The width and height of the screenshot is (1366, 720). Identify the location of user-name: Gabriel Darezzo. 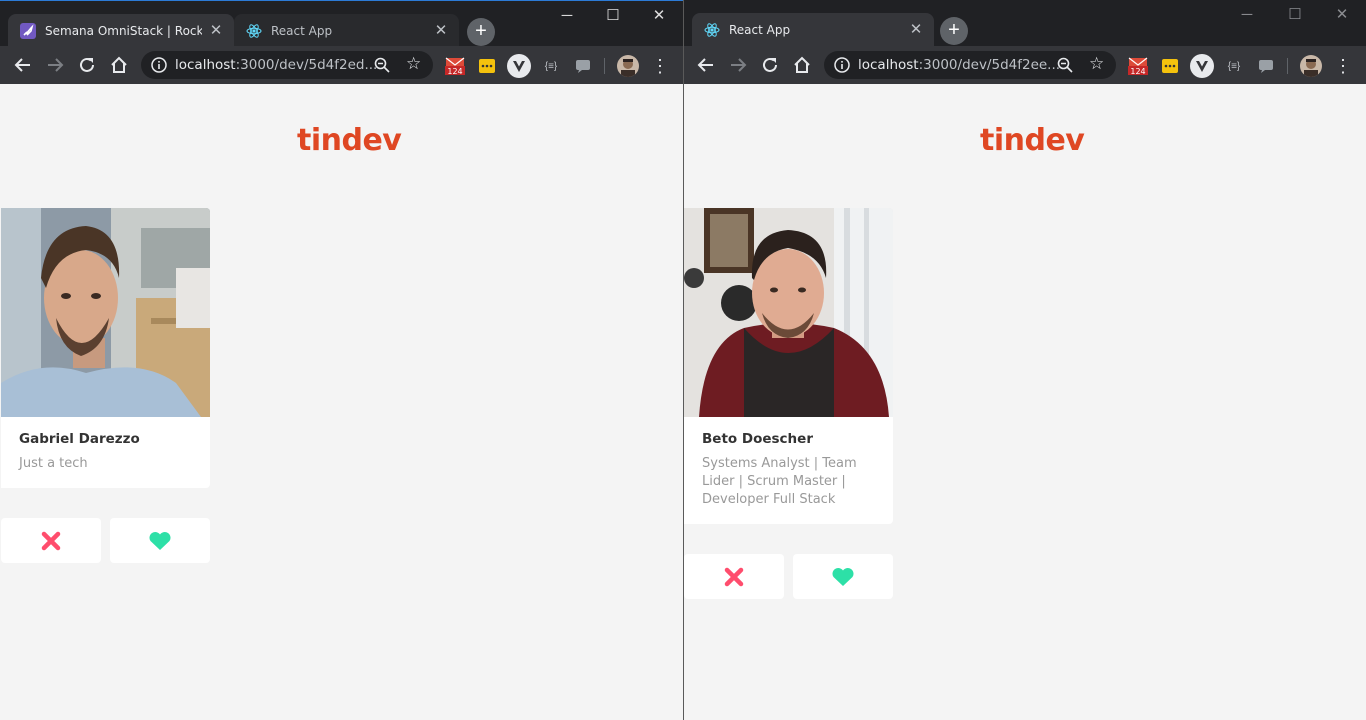
(79, 439).